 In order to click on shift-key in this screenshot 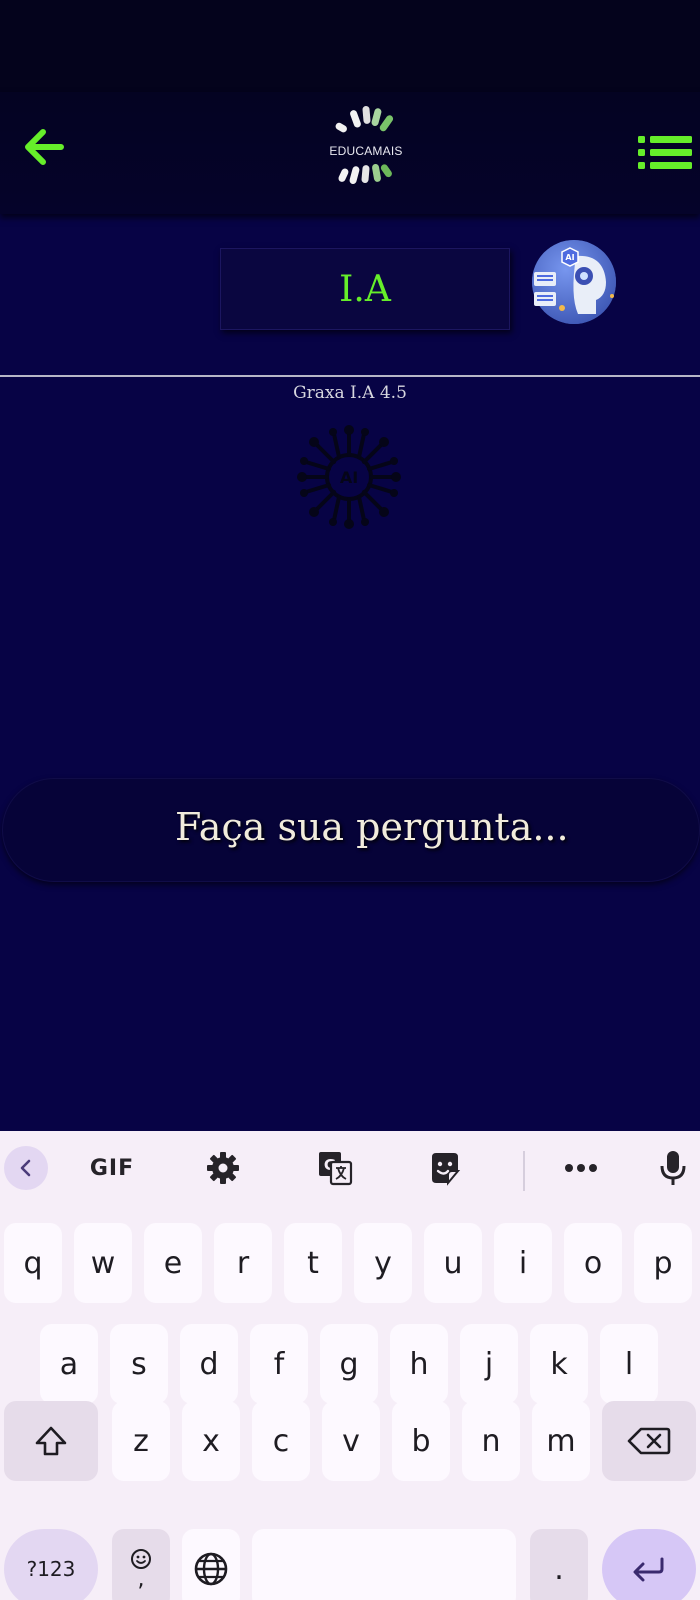, I will do `click(51, 1441)`.